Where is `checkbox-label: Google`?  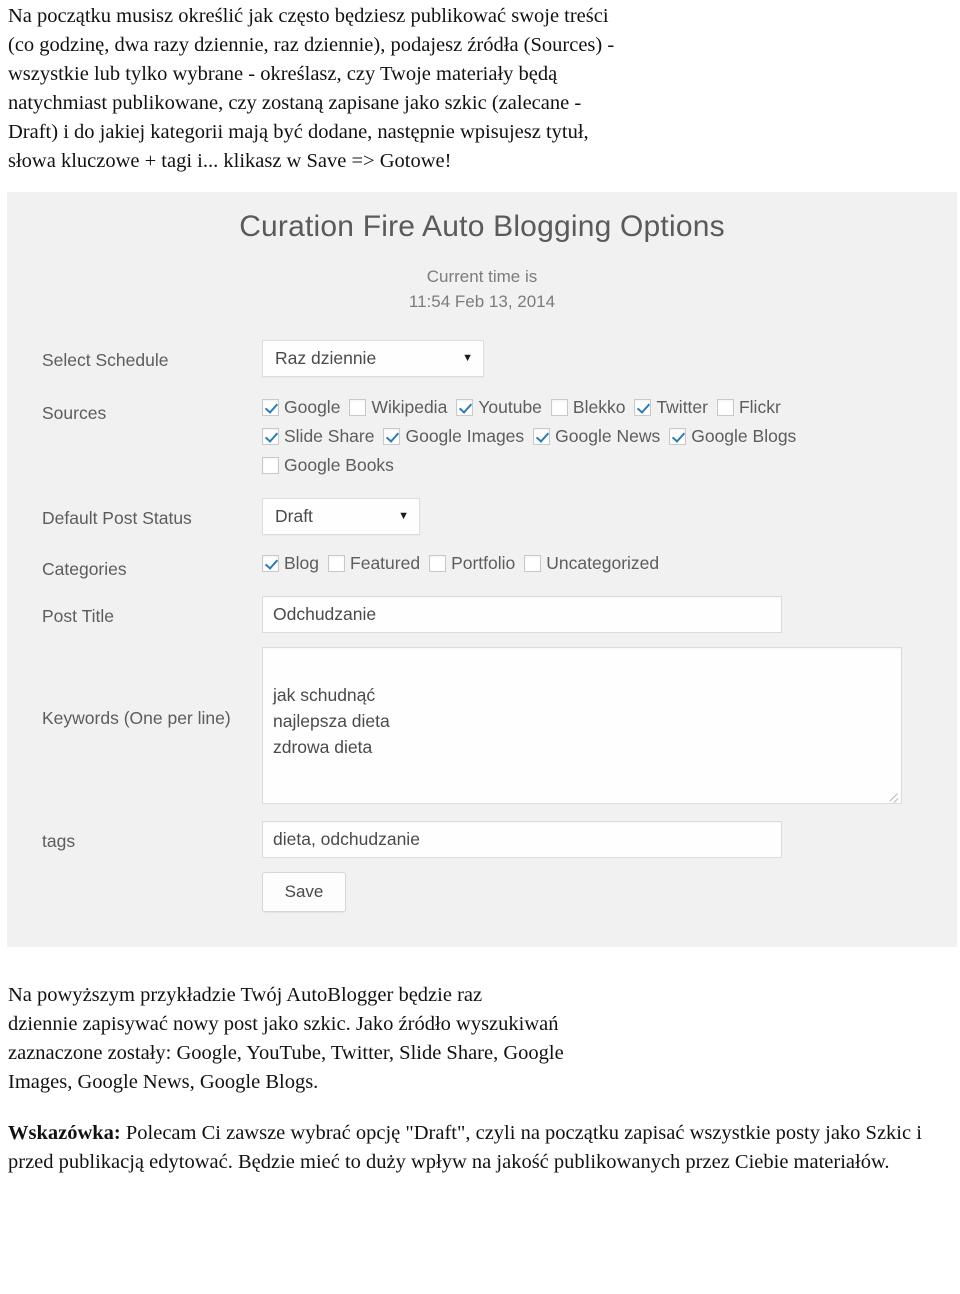 checkbox-label: Google is located at coordinates (312, 407).